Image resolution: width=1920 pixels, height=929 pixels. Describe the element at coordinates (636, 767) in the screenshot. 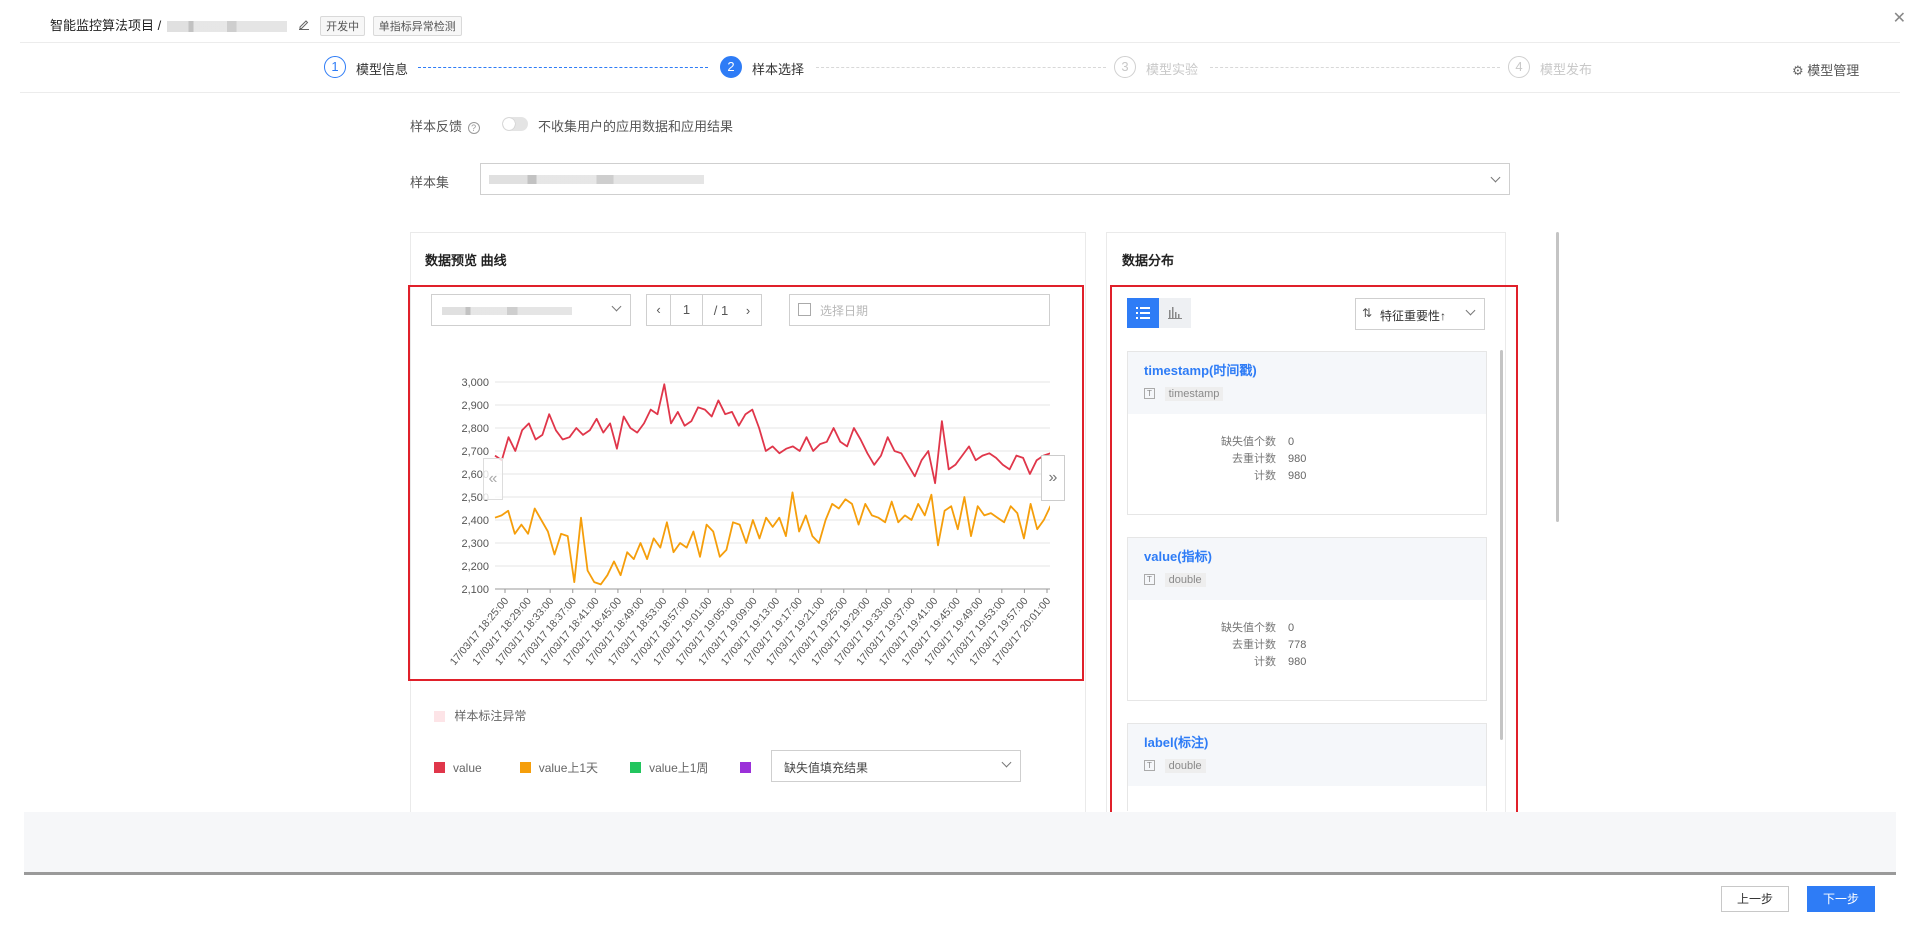

I see `legend-swatch-value-1week` at that location.